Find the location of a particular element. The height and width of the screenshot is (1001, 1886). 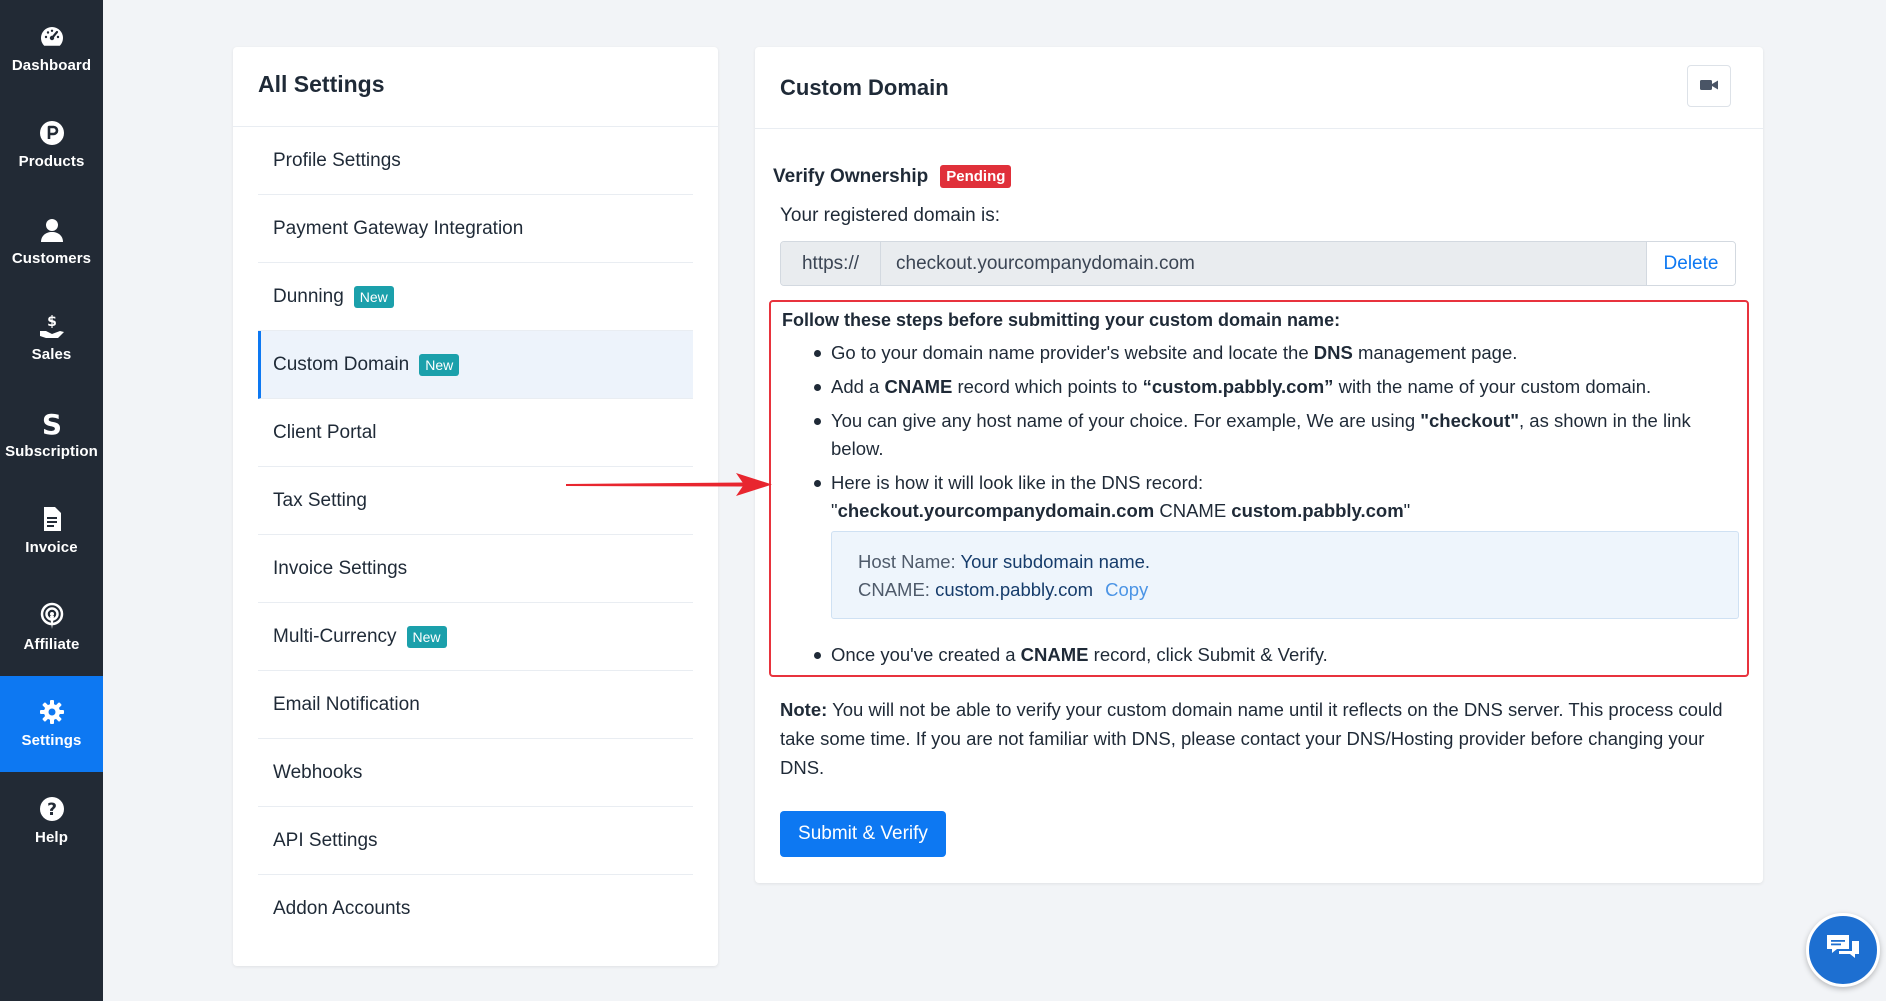

video-camera-icon is located at coordinates (1709, 86).